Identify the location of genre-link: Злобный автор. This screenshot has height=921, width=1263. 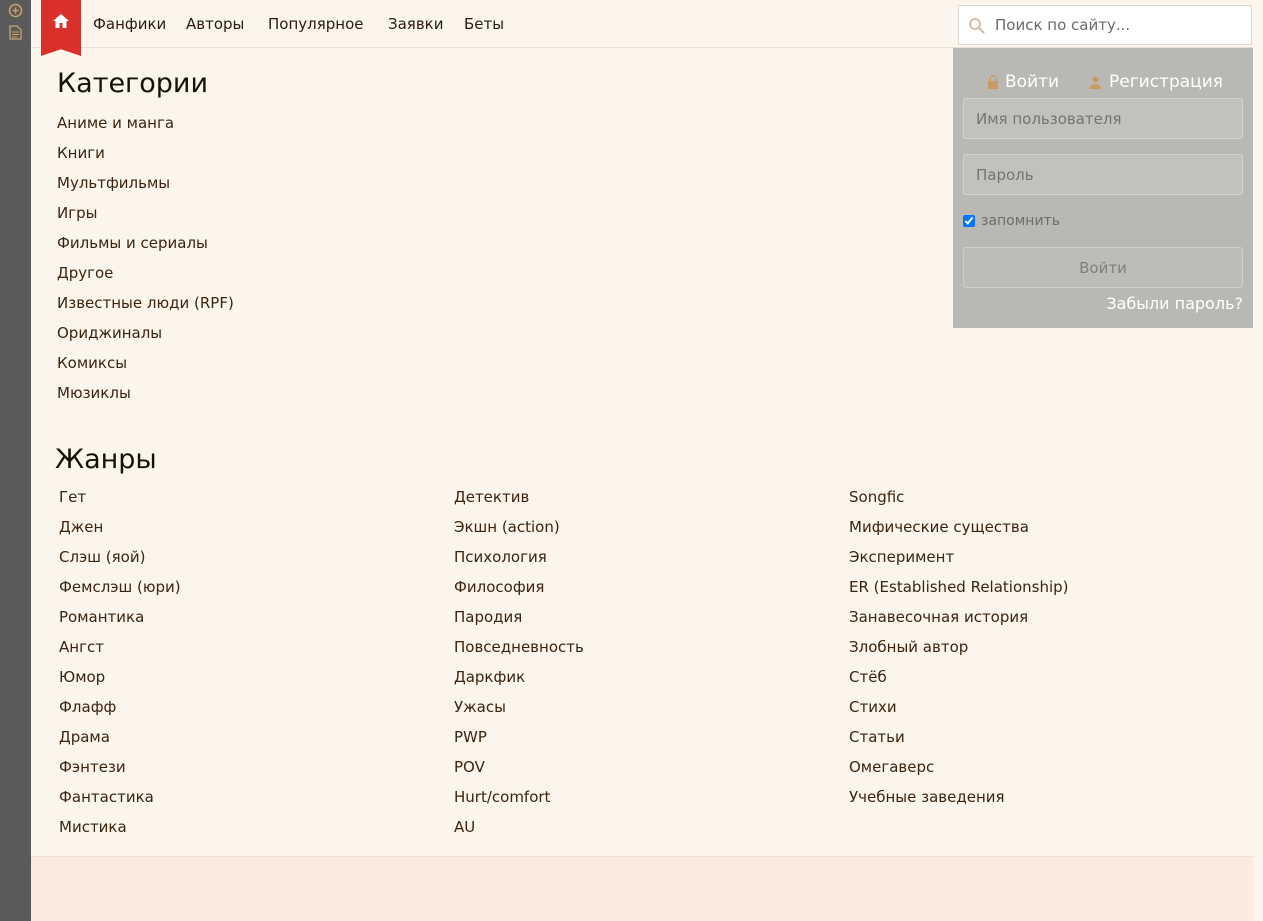
(908, 647).